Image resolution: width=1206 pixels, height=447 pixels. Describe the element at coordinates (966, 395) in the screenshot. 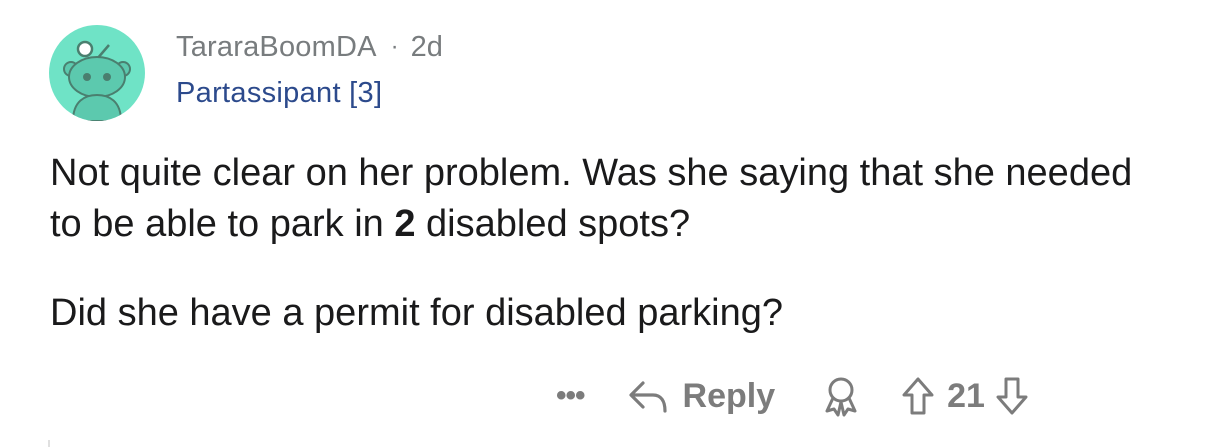

I see `vote-score: 21` at that location.